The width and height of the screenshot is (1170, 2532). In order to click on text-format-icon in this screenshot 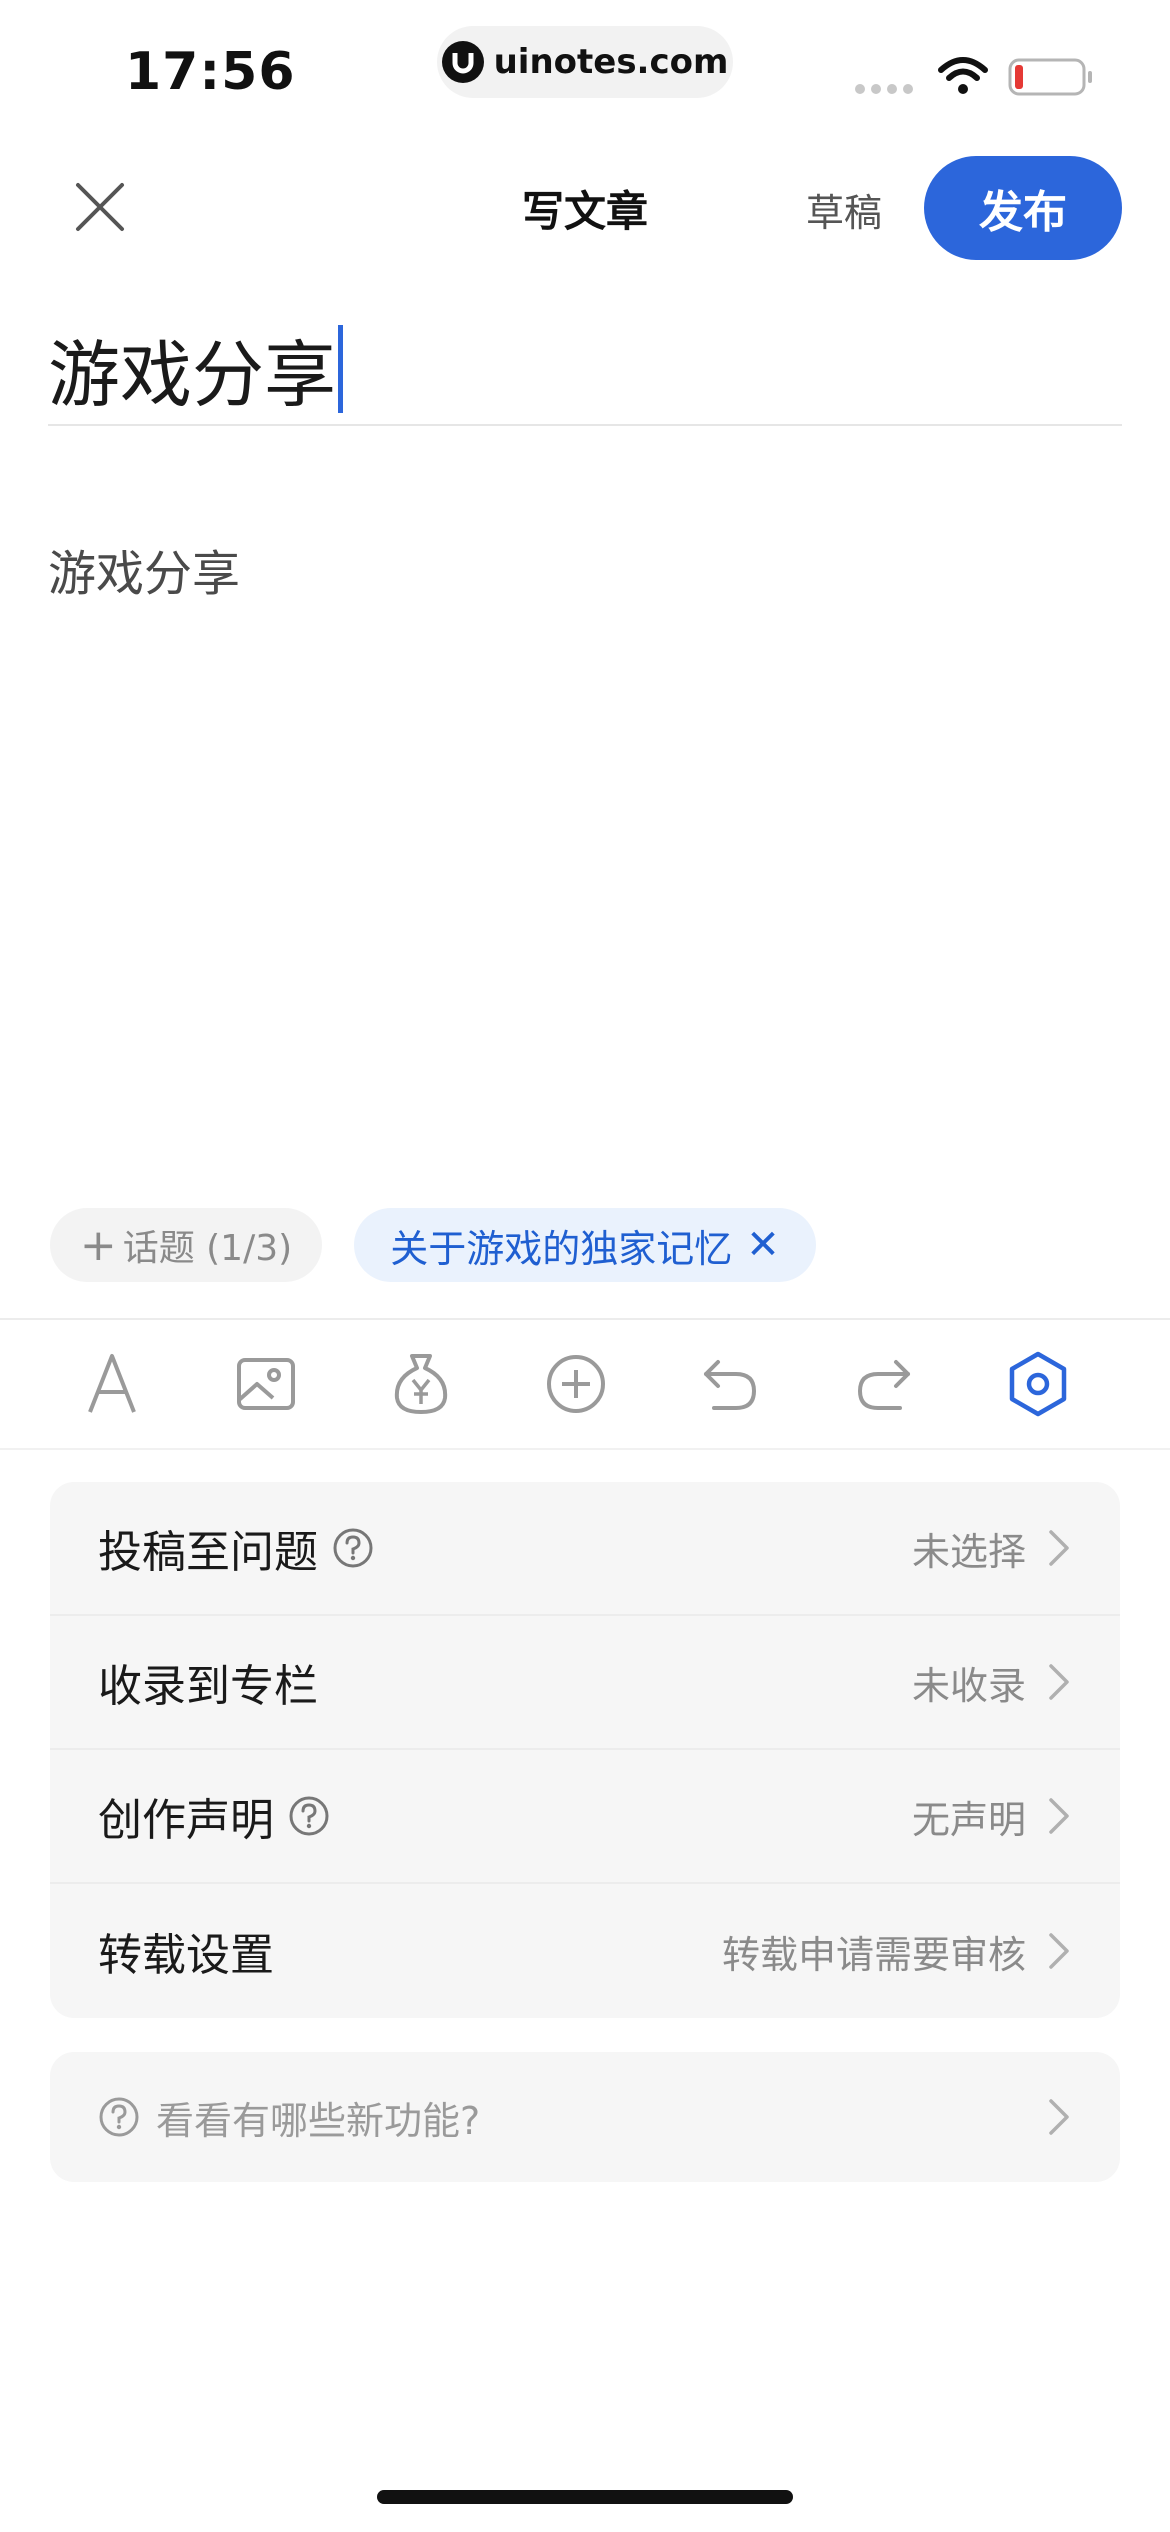, I will do `click(112, 1384)`.